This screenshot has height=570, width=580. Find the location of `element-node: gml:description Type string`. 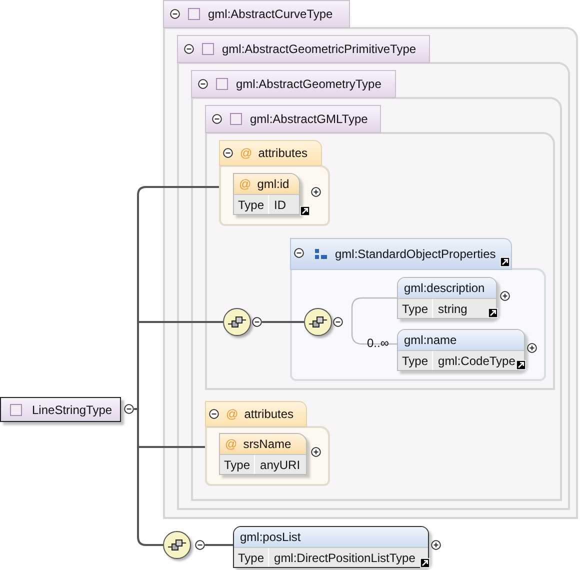

element-node: gml:description Type string is located at coordinates (447, 298).